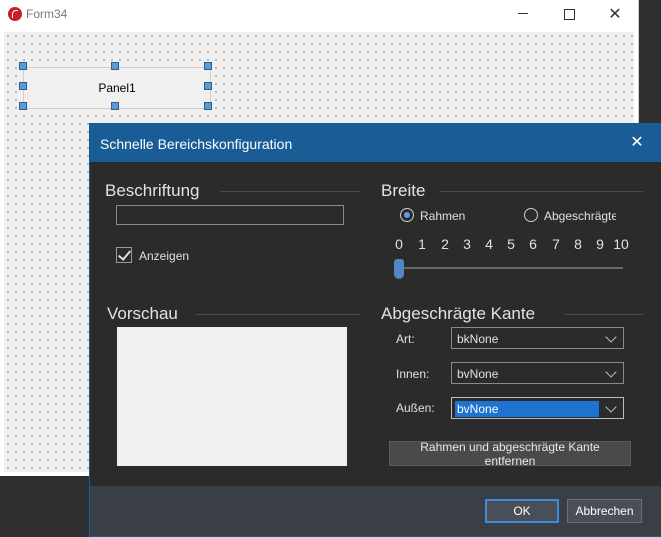 Image resolution: width=661 pixels, height=537 pixels. What do you see at coordinates (403, 190) in the screenshot?
I see `width-group-title: Breite` at bounding box center [403, 190].